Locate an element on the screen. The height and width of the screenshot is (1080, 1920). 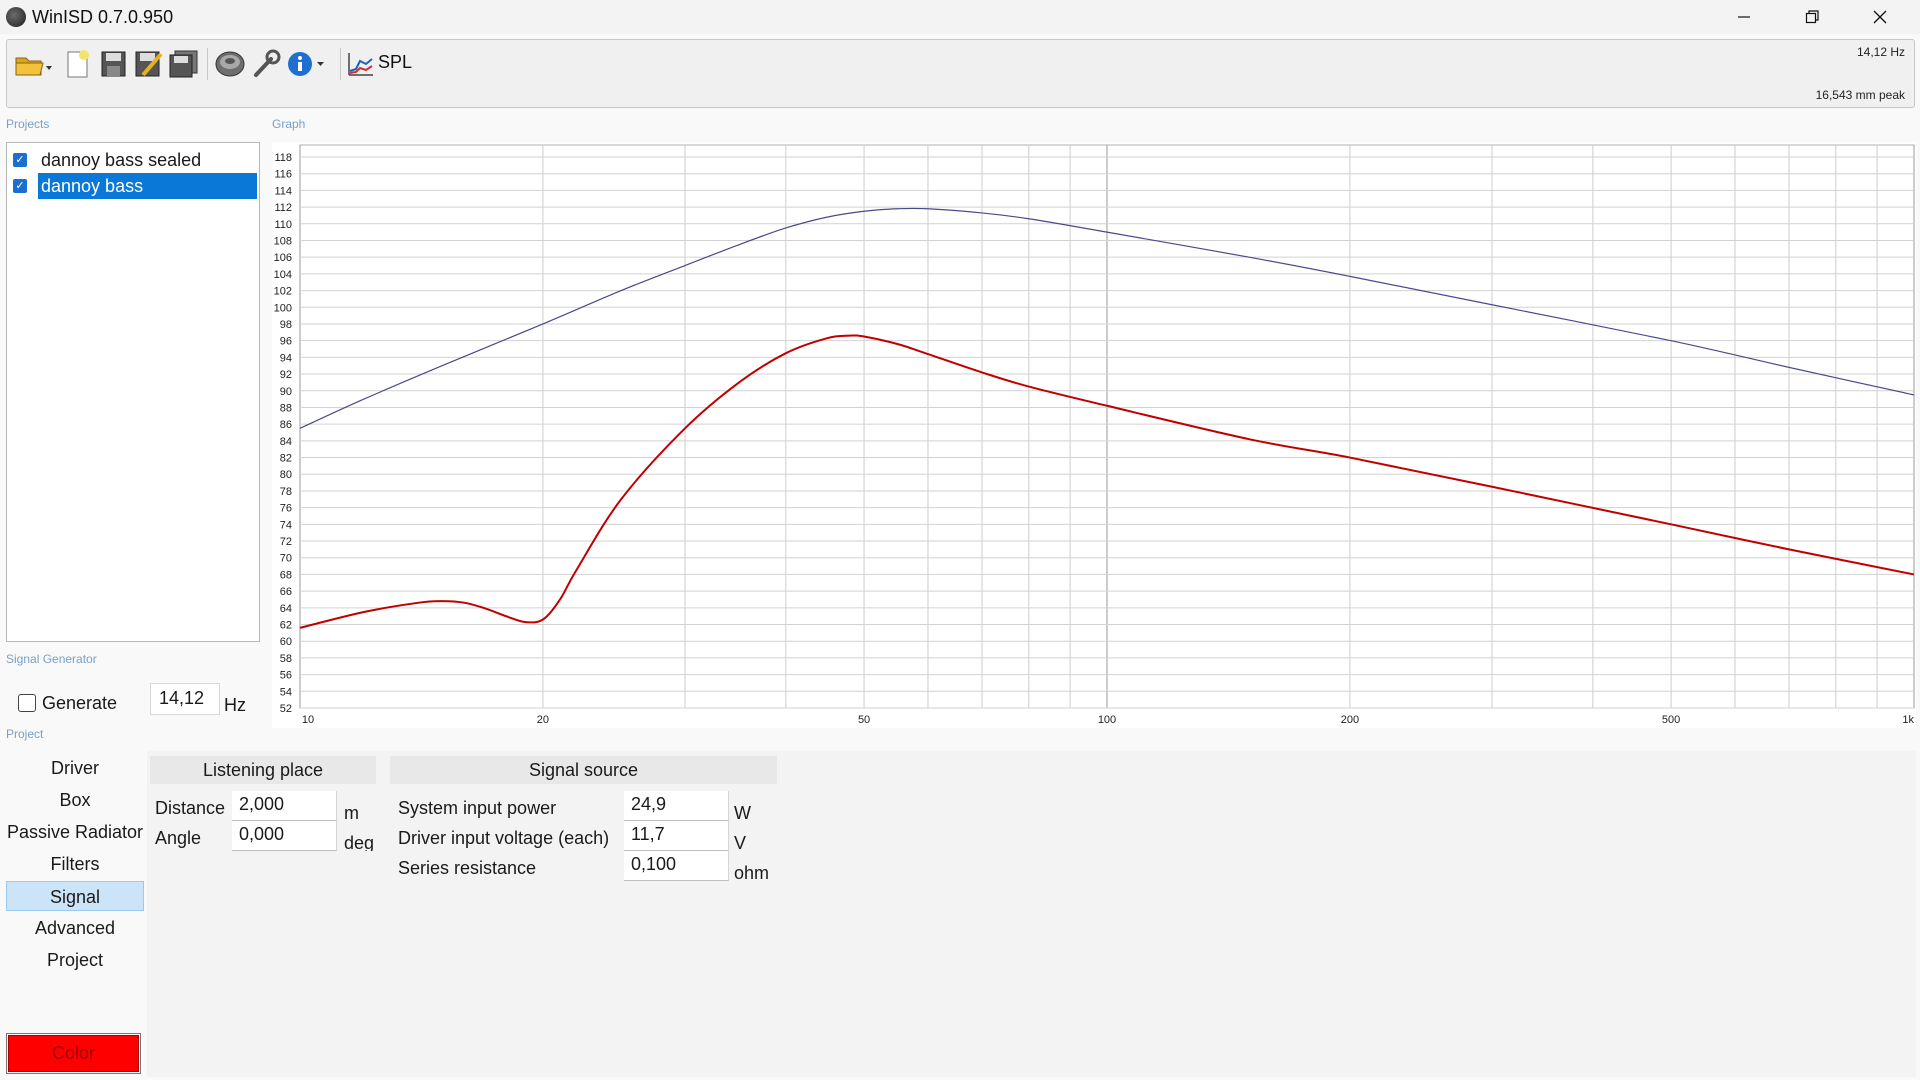
series-resistance-unit: ohm is located at coordinates (752, 873).